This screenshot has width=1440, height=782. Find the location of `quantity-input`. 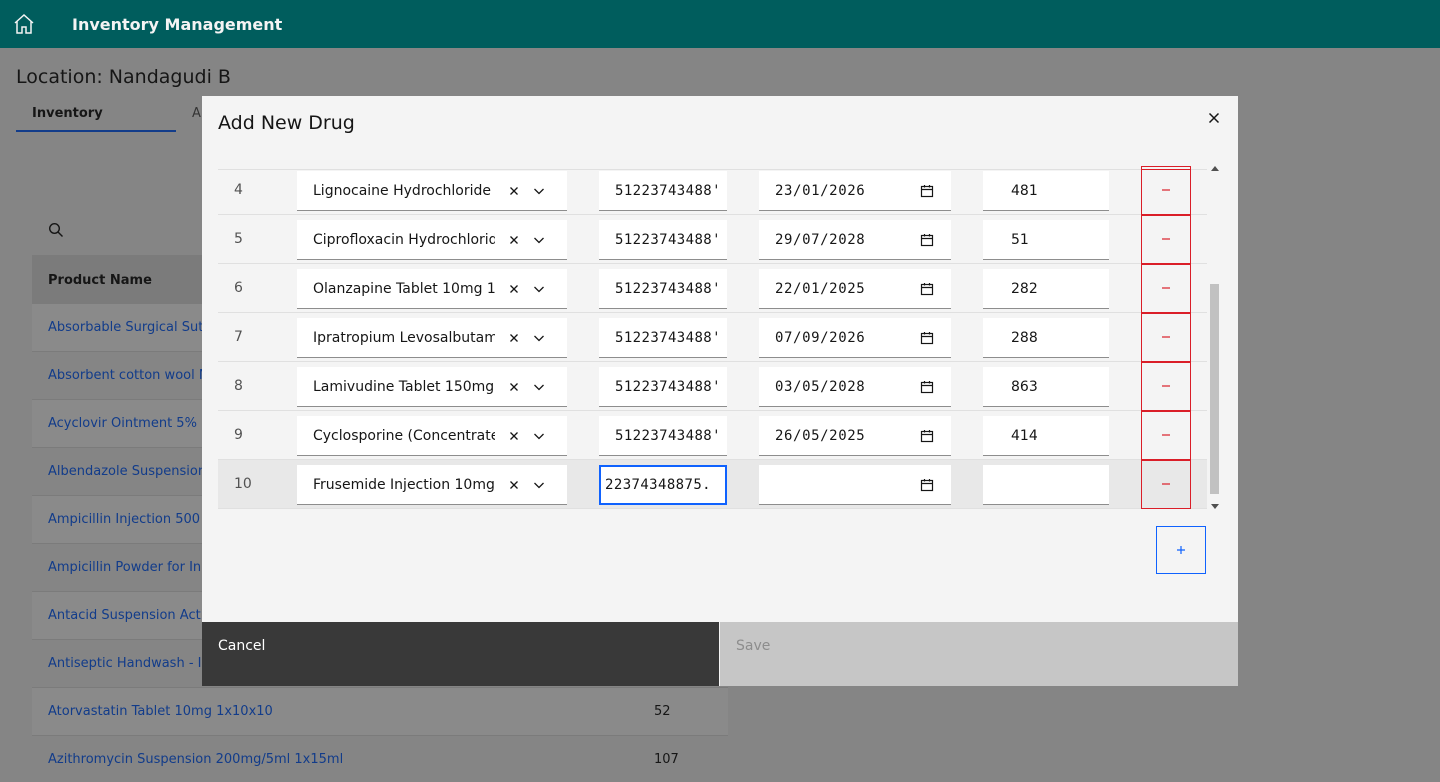

quantity-input is located at coordinates (1046, 485).